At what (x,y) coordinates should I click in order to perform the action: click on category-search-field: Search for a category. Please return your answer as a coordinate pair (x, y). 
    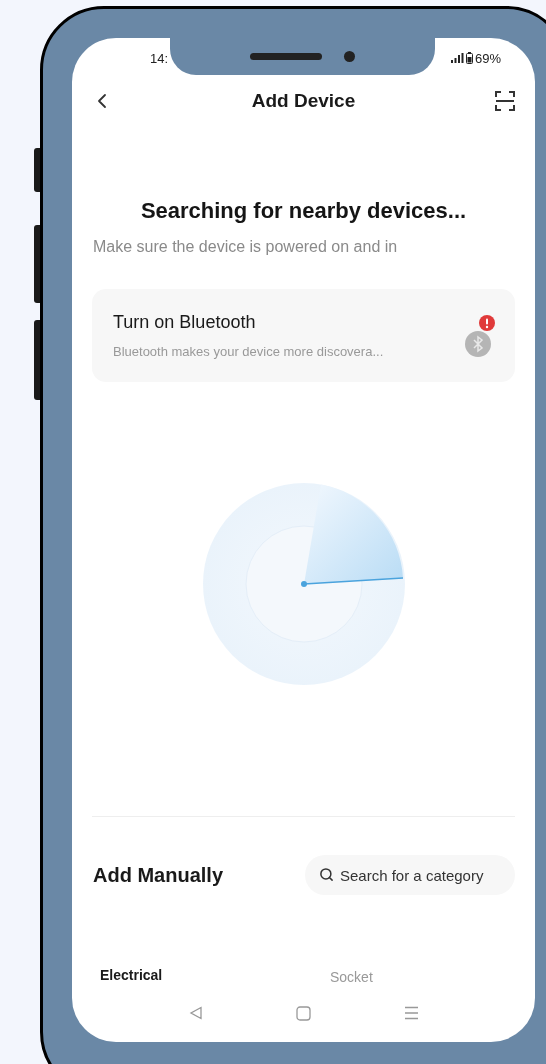
    Looking at the image, I should click on (410, 875).